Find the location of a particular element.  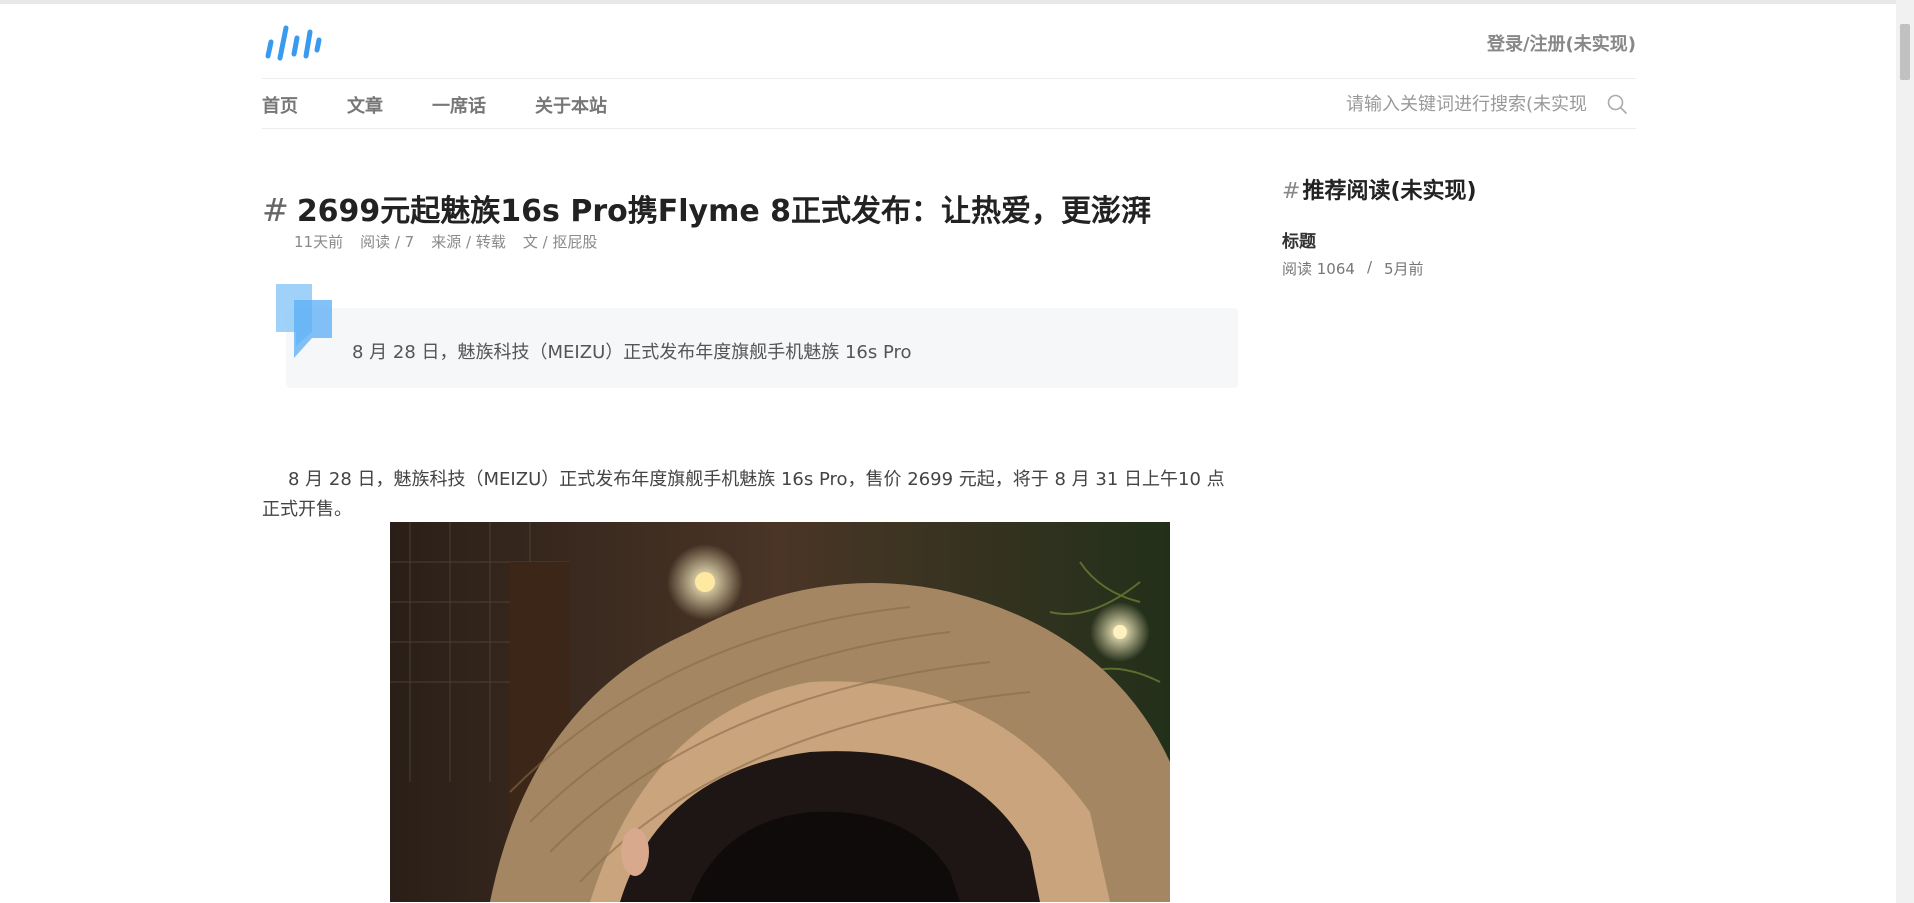

recommended-item-reads: 阅读 1064 is located at coordinates (1318, 269).